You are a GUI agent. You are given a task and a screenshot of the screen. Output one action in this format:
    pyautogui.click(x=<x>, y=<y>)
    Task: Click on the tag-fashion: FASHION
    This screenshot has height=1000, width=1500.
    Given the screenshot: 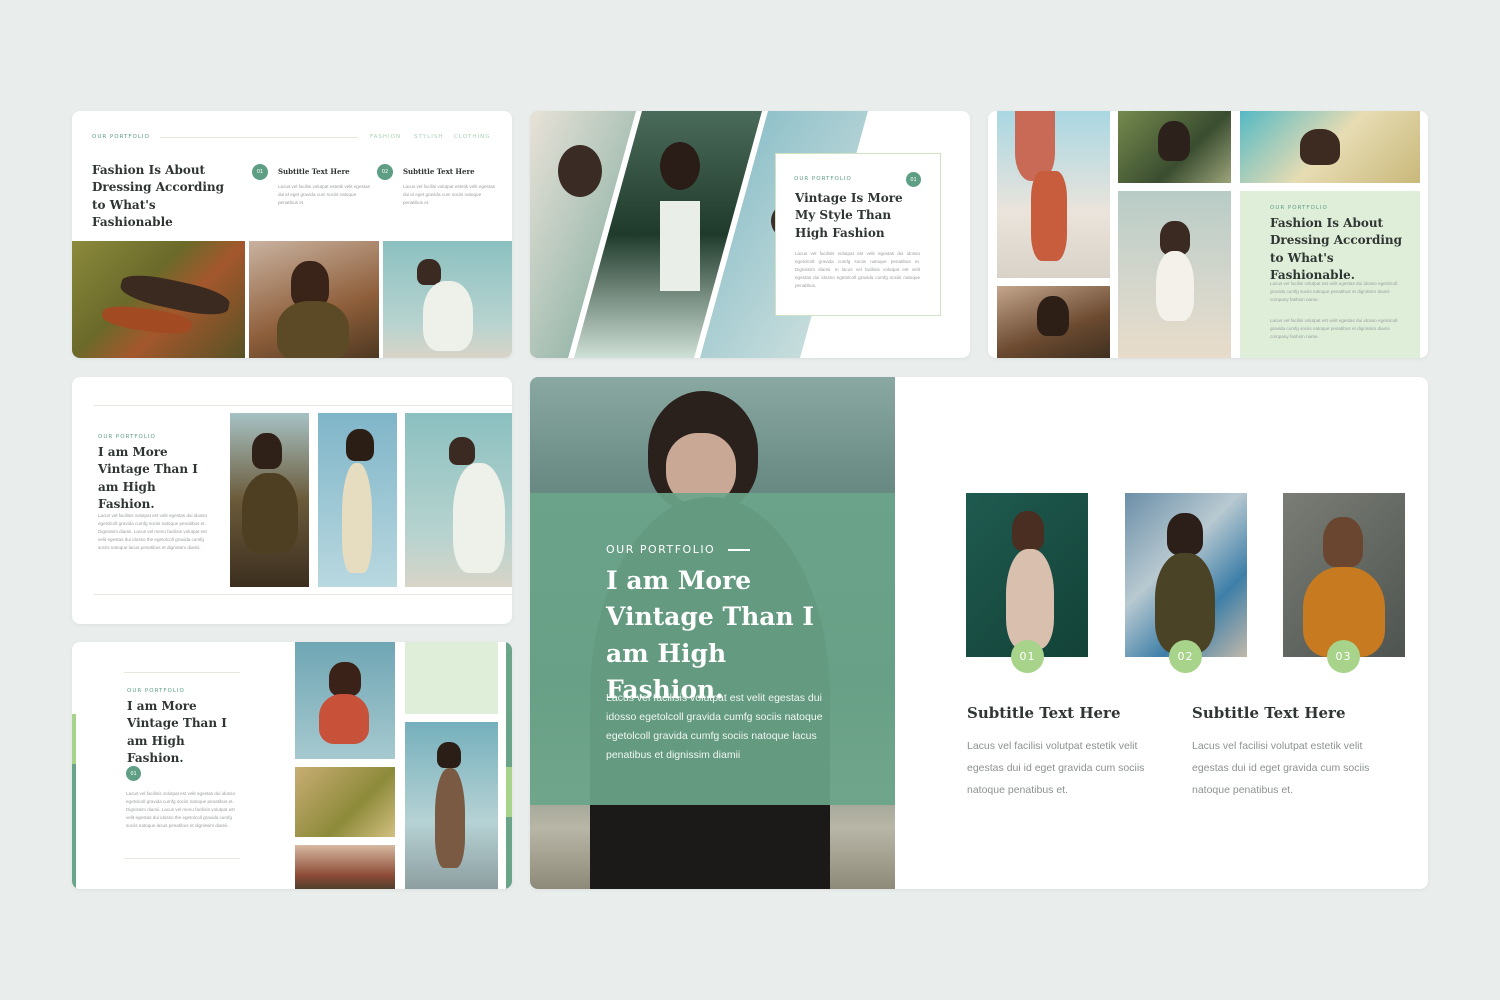 What is the action you would take?
    pyautogui.click(x=386, y=137)
    